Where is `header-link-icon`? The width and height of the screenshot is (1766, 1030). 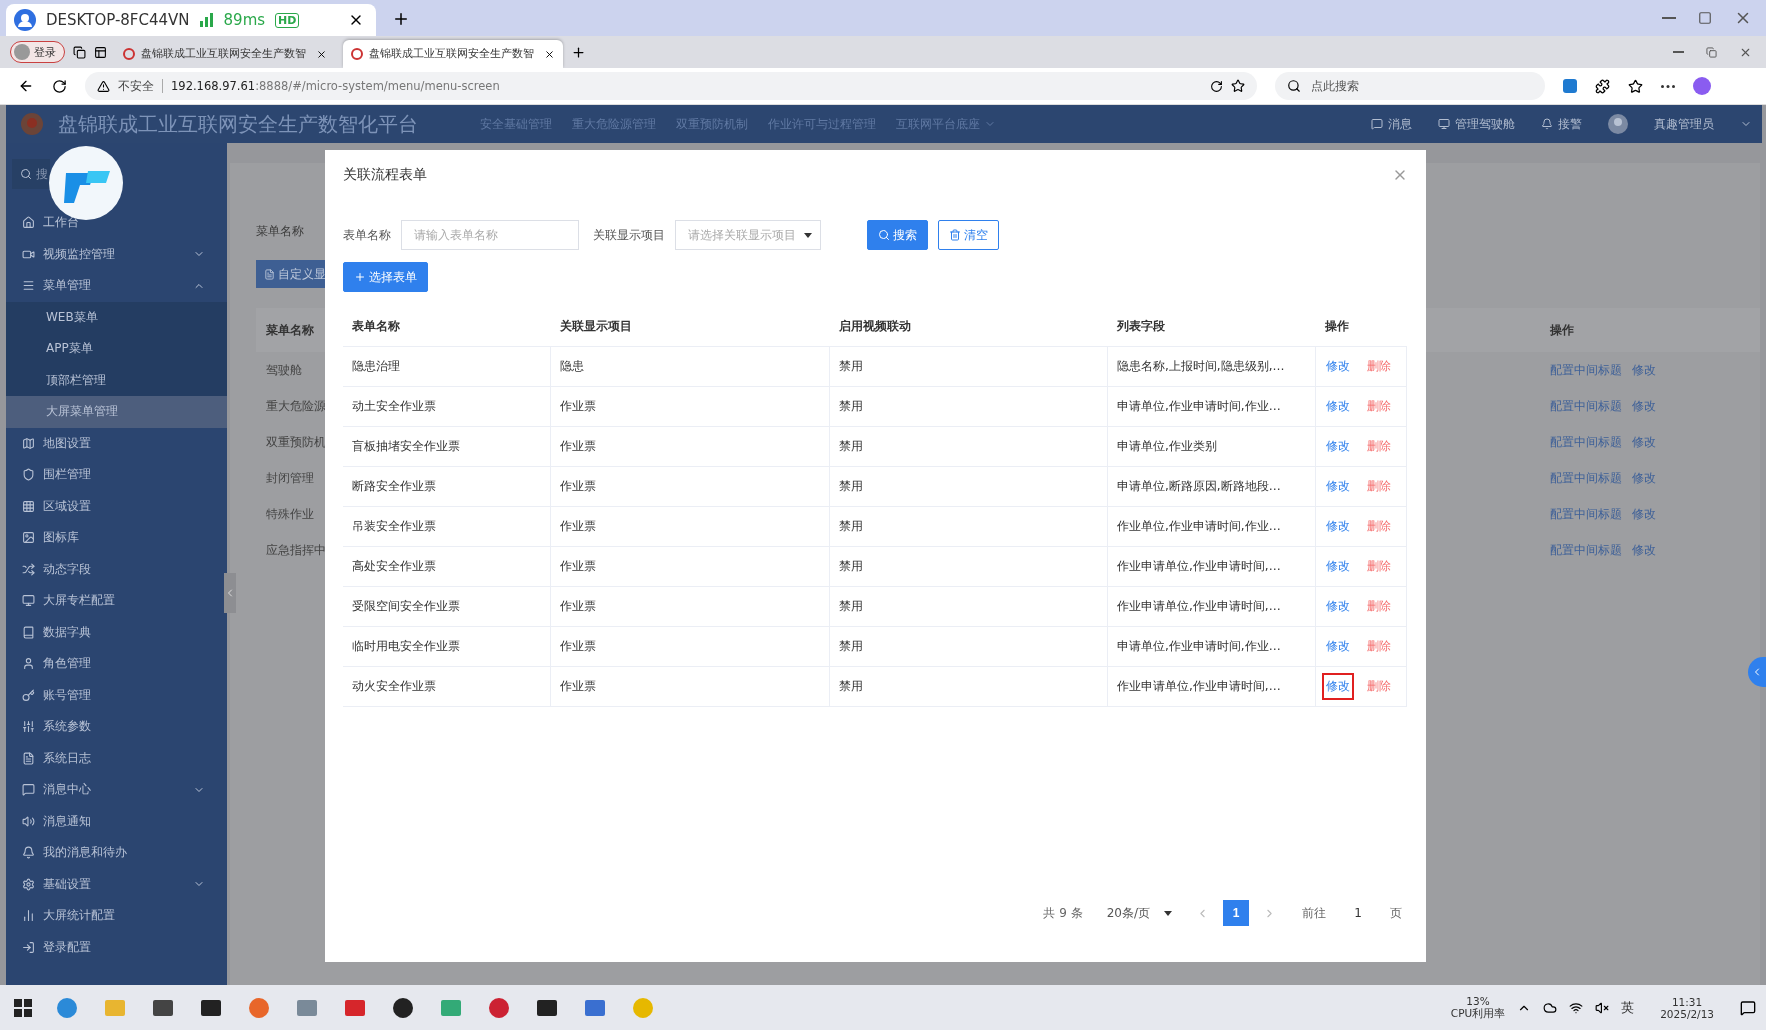
header-link-icon is located at coordinates (1444, 124).